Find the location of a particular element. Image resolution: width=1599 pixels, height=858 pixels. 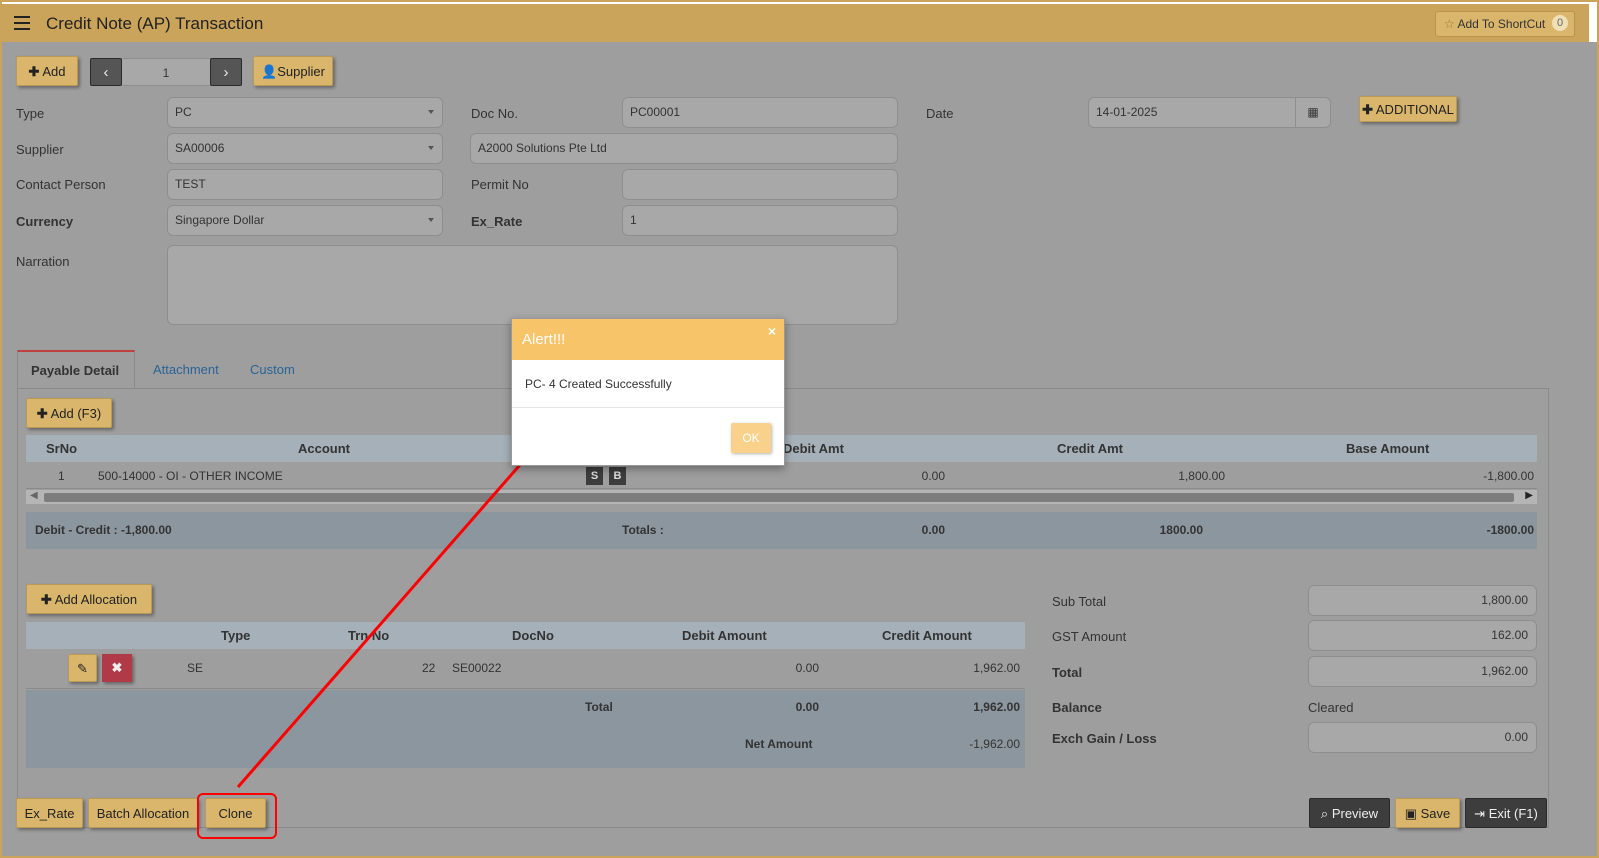

alert-header: Alert!!! × is located at coordinates (648, 339).